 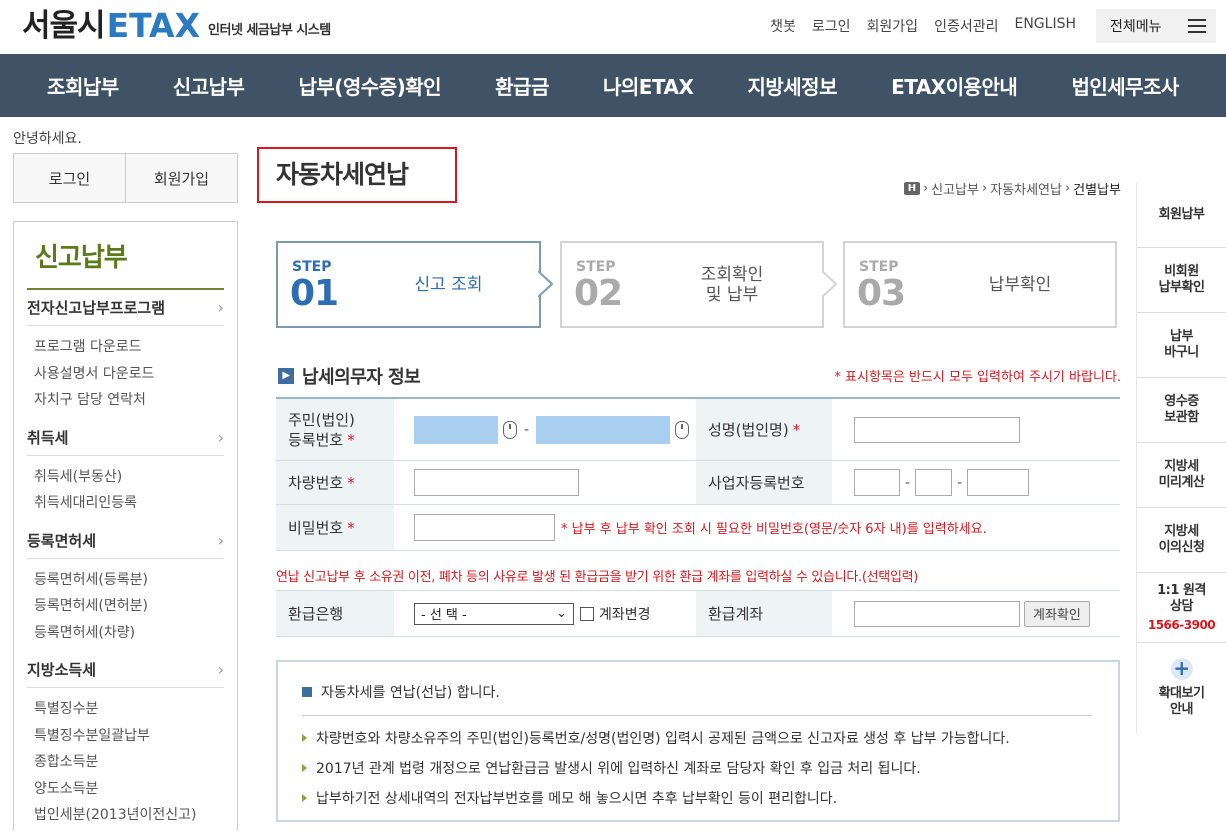 What do you see at coordinates (96, 308) in the screenshot?
I see `sidebar-group-label: 전자신고납부프로그램` at bounding box center [96, 308].